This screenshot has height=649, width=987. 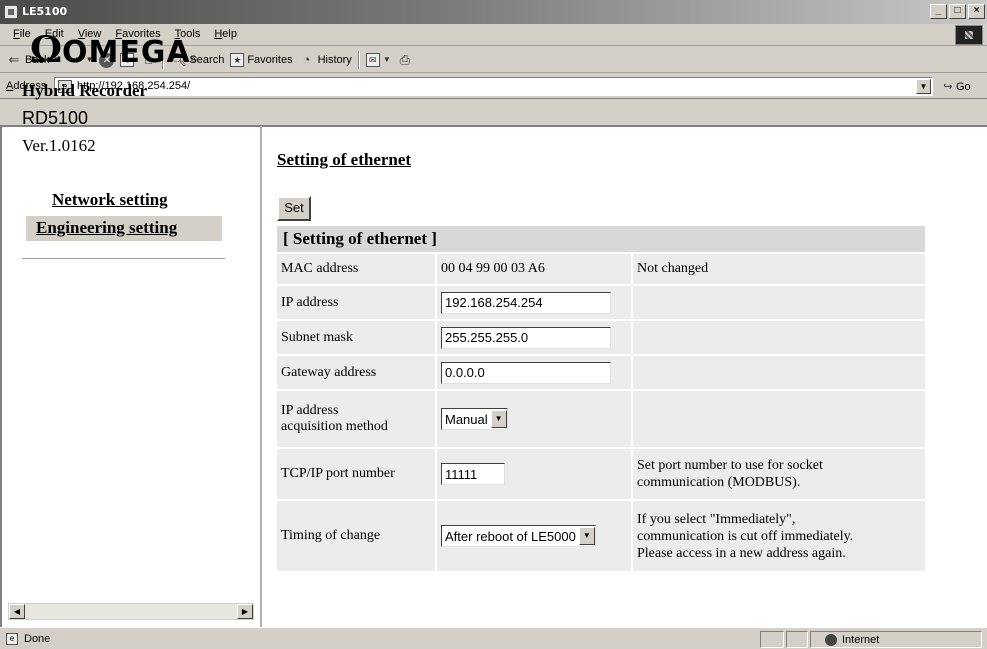 I want to click on address-bar: Address e http://192.168.254.254/ ▼ ↪ Go, so click(x=493, y=86).